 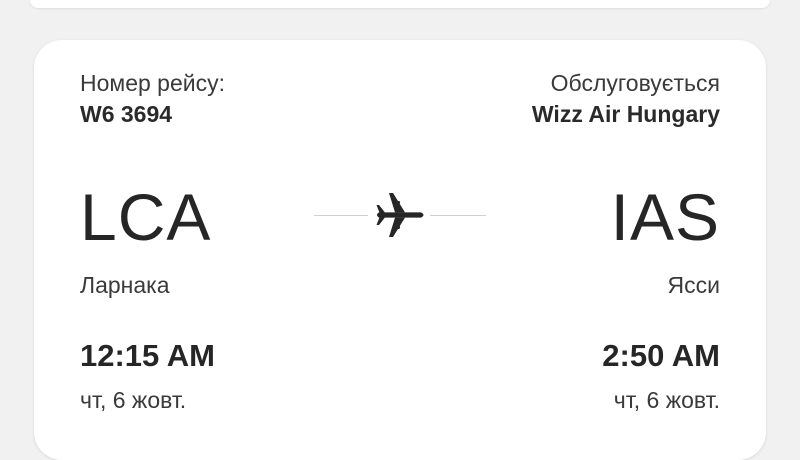 I want to click on city-row: Ларнака Ясси, so click(x=400, y=285).